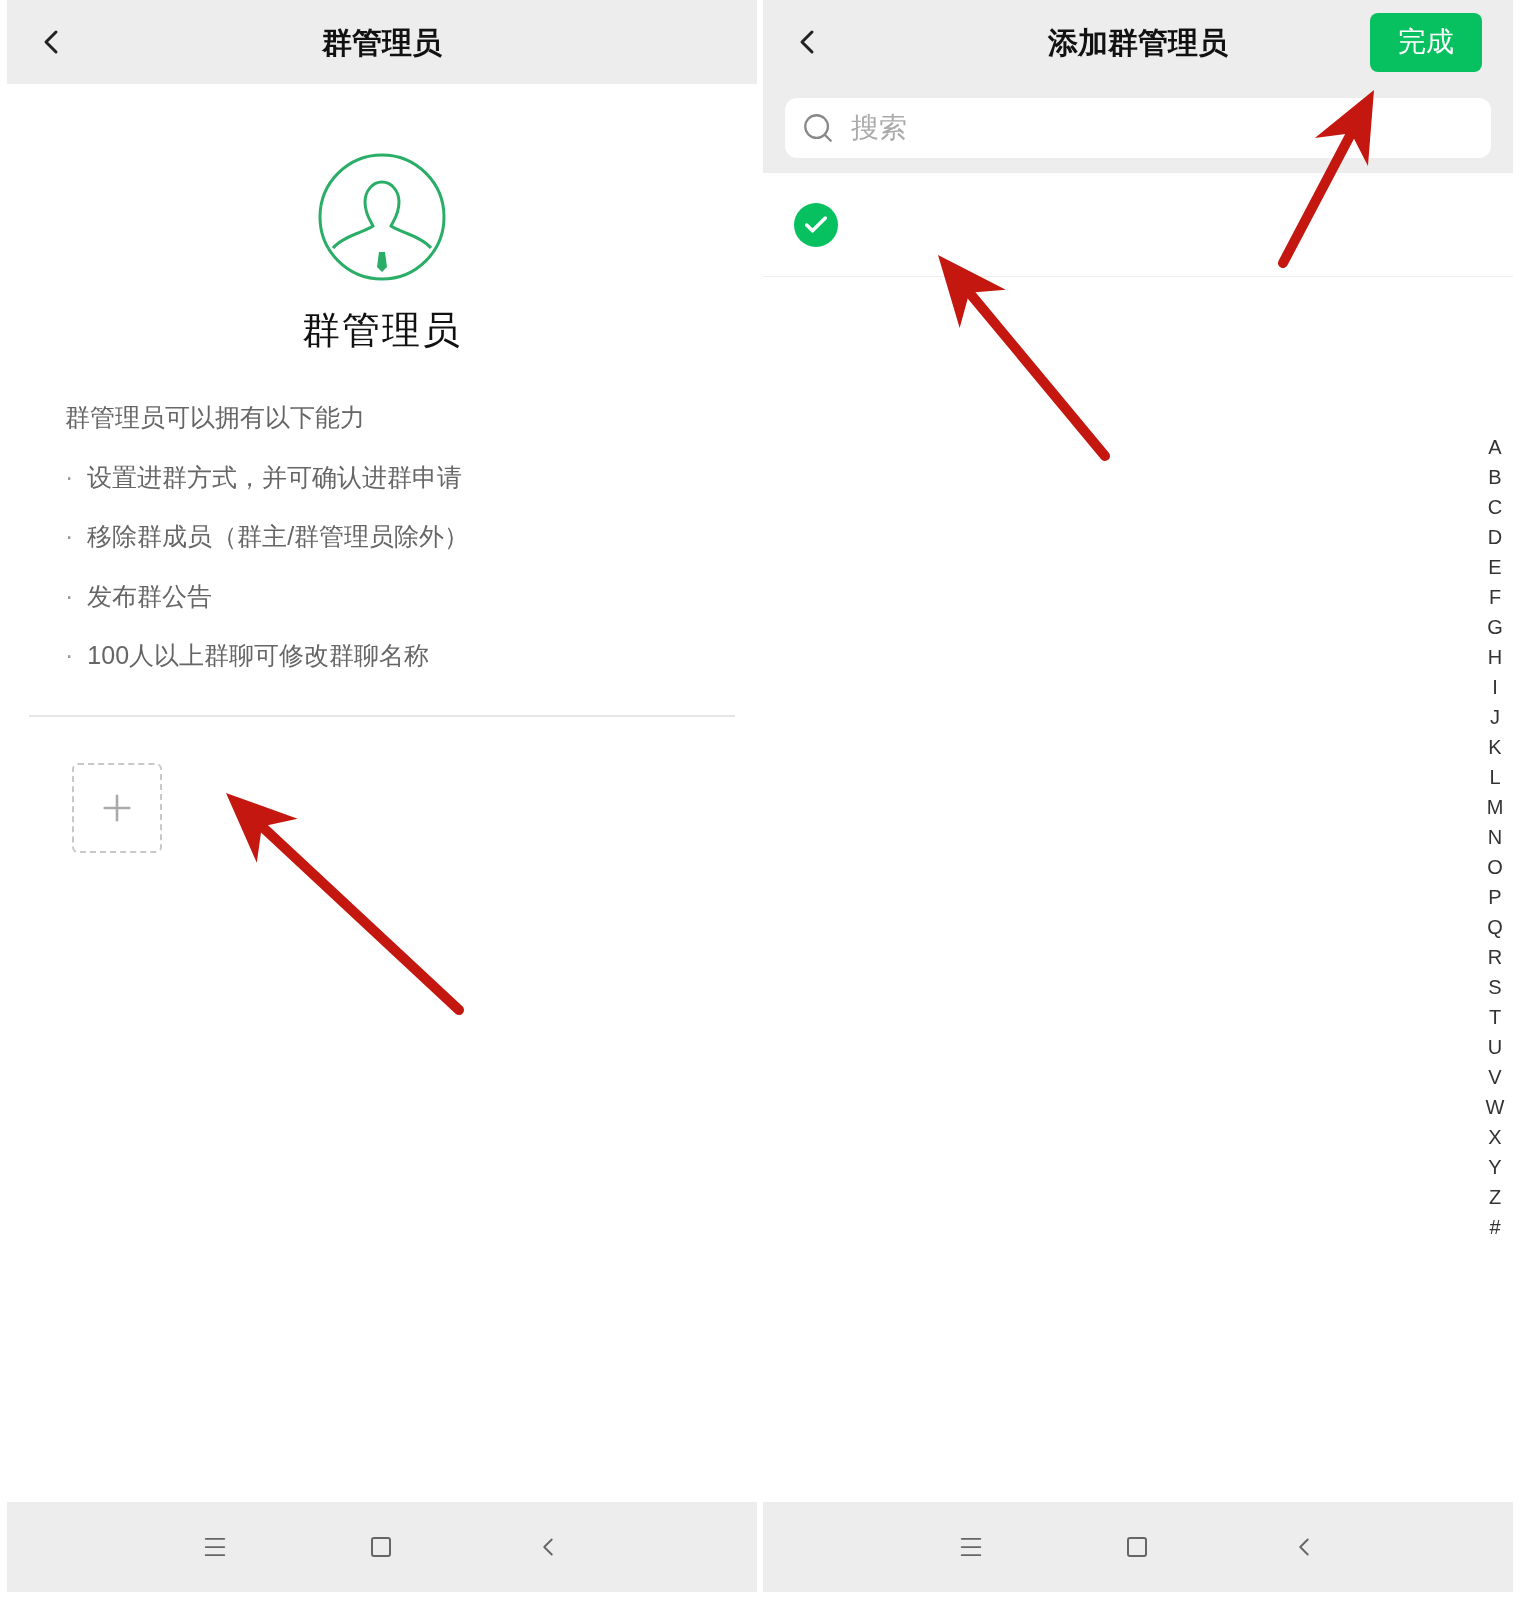  What do you see at coordinates (1495, 1017) in the screenshot?
I see `index-letter: T` at bounding box center [1495, 1017].